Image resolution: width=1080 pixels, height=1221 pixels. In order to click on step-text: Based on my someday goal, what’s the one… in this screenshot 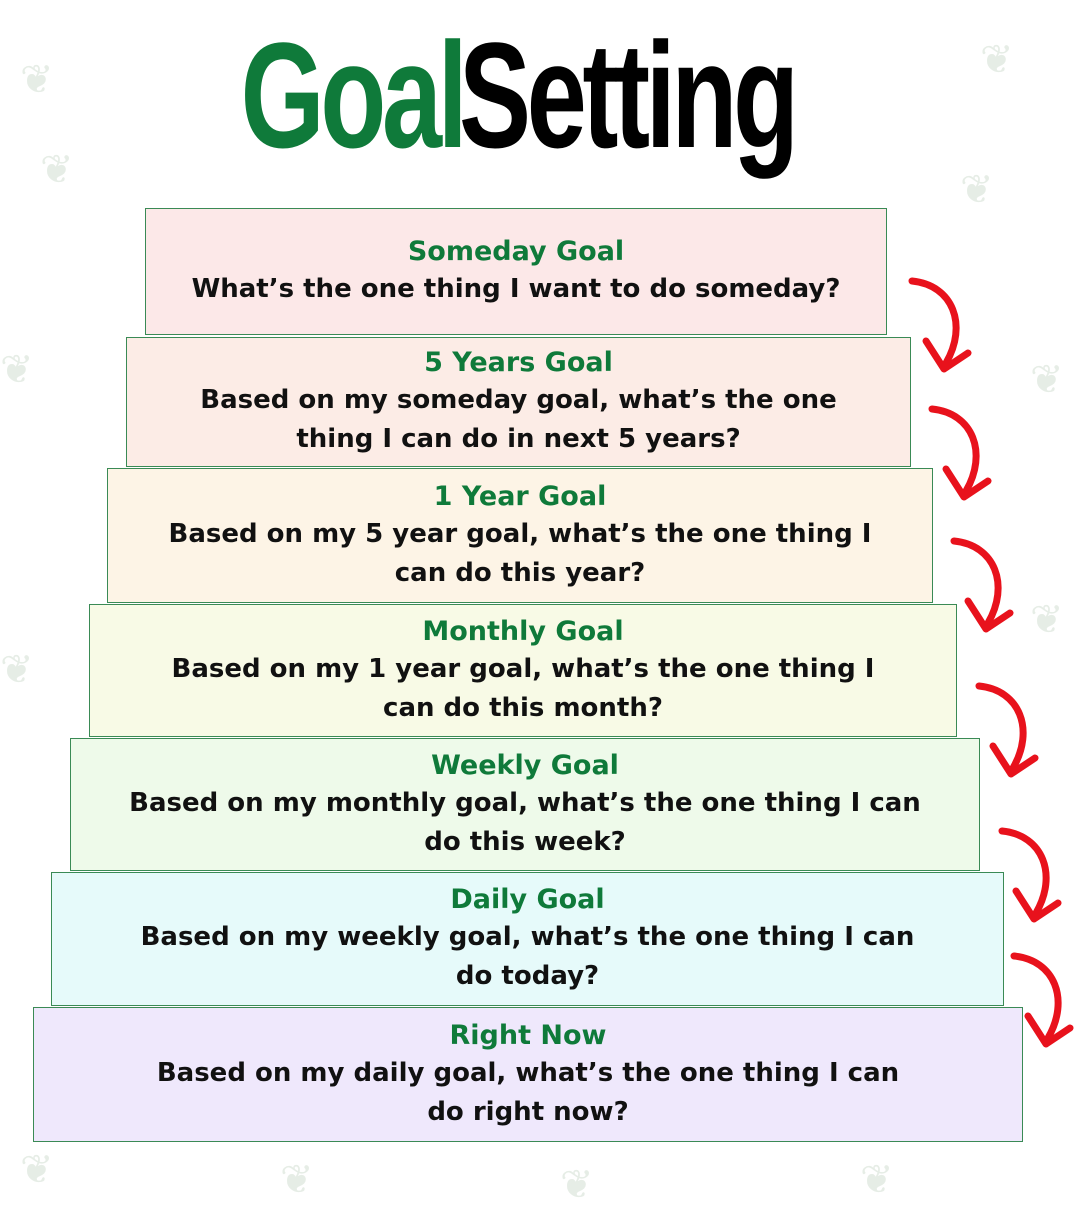, I will do `click(518, 419)`.